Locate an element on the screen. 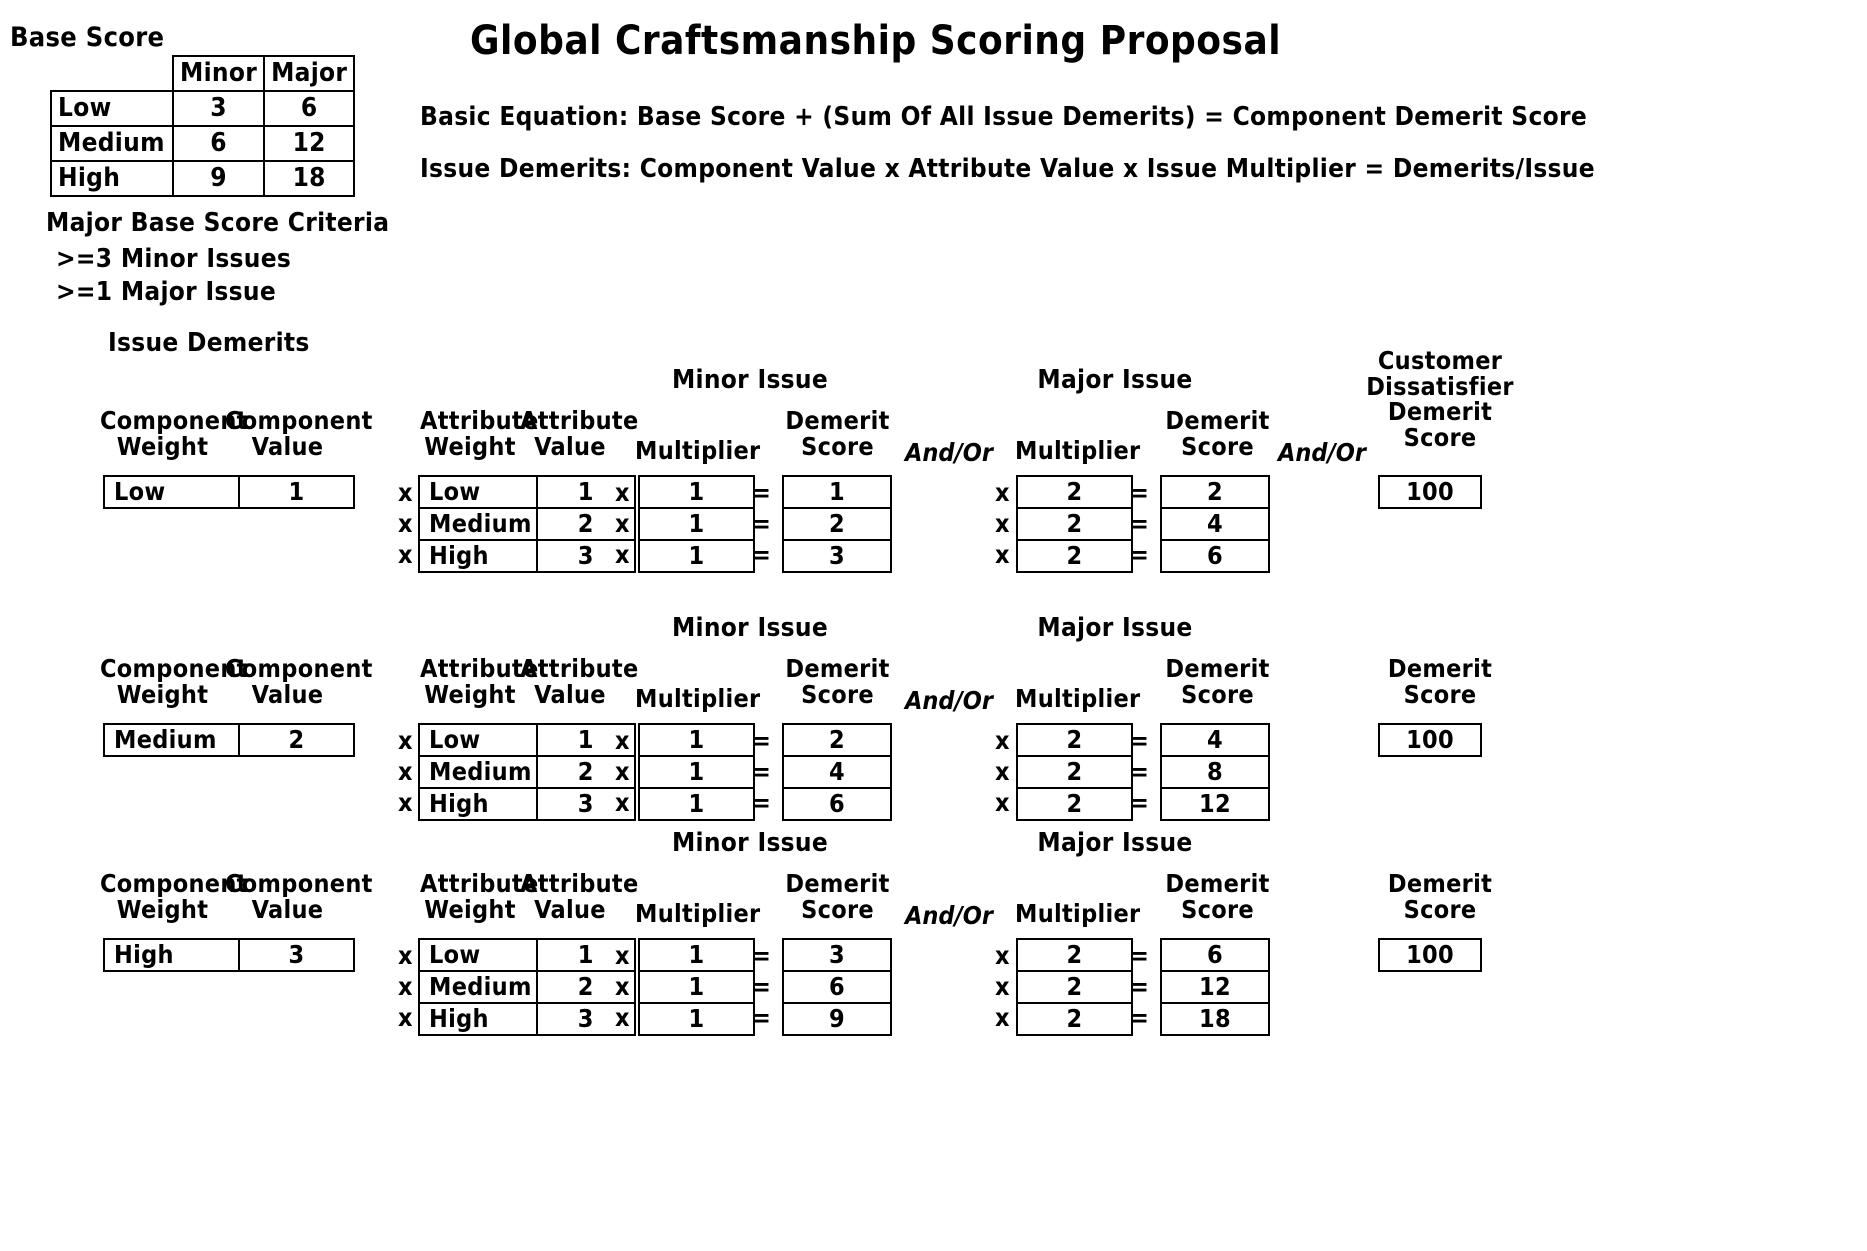 Image resolution: width=1867 pixels, height=1251 pixels. table-row: 6 is located at coordinates (1215, 955).